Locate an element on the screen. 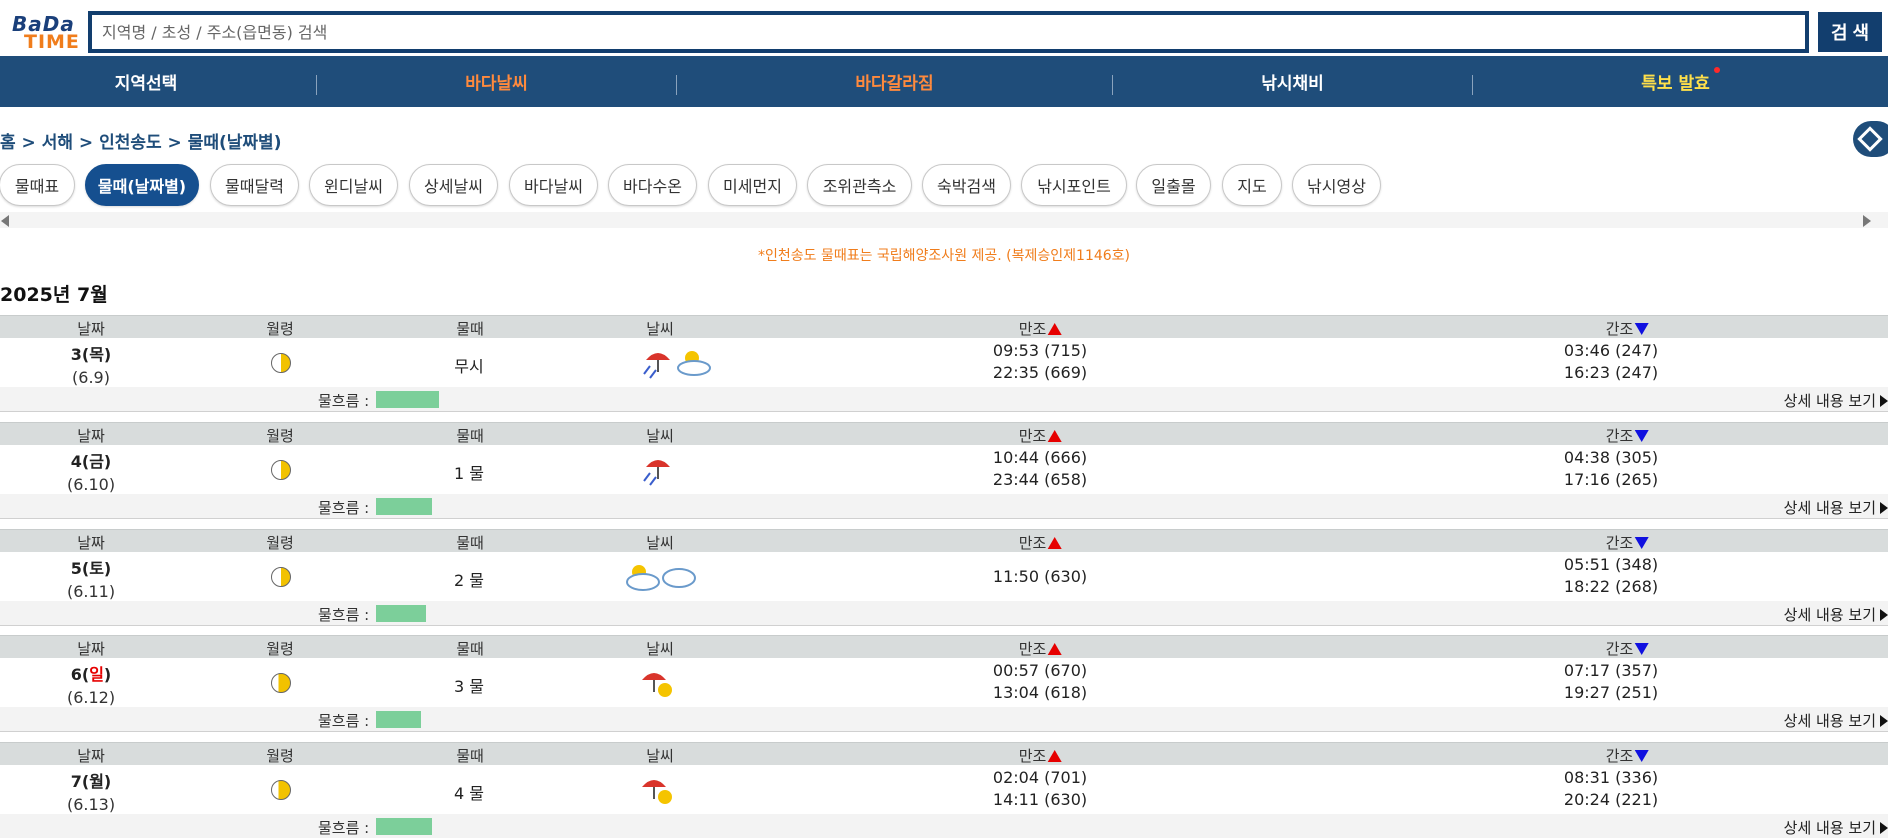 The image size is (1888, 839). tab-sea-weather: 바다날씨 is located at coordinates (553, 185).